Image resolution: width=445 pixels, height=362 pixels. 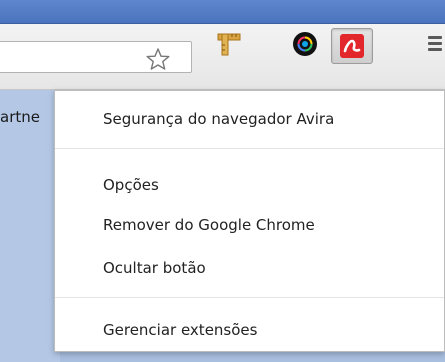 I want to click on menu-header-avira: Segurança do navegador Avira, so click(x=219, y=119).